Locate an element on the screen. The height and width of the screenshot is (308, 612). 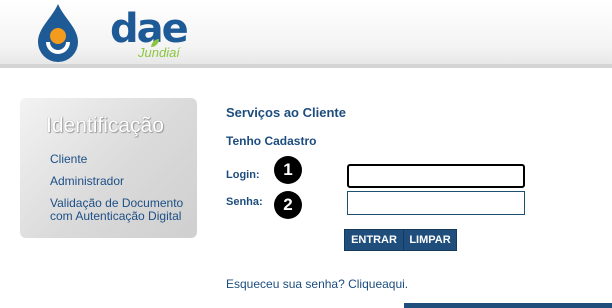
header-divider is located at coordinates (306, 66).